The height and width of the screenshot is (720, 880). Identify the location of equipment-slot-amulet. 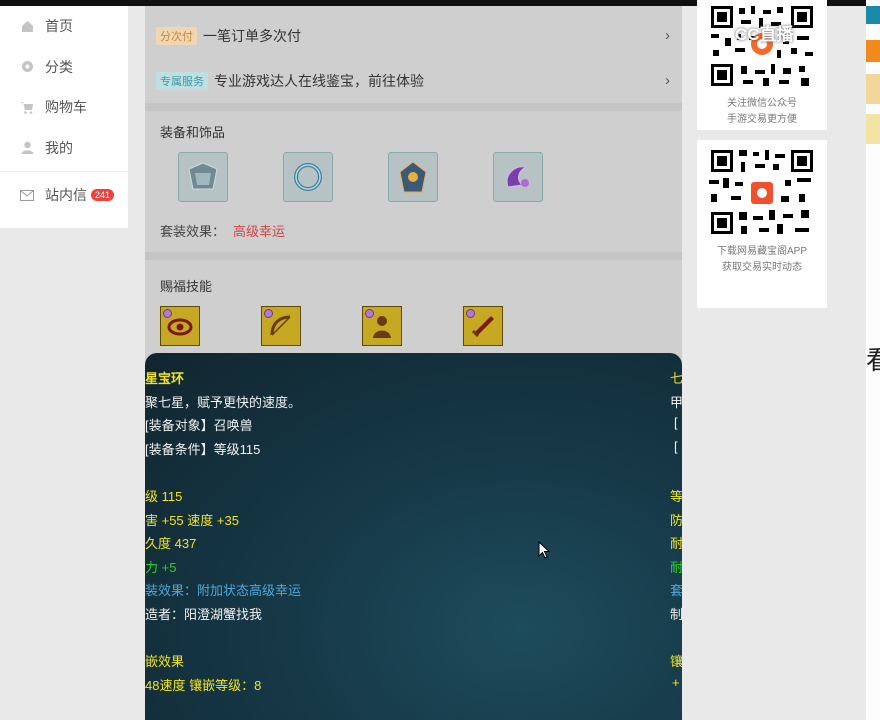
(413, 177).